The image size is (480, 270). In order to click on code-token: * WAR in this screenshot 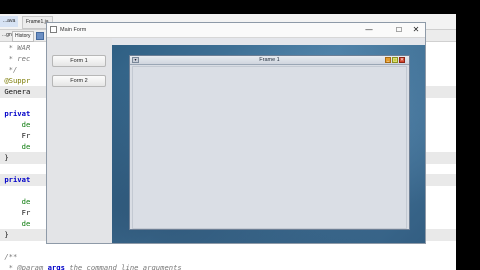, I will do `click(15, 47)`.